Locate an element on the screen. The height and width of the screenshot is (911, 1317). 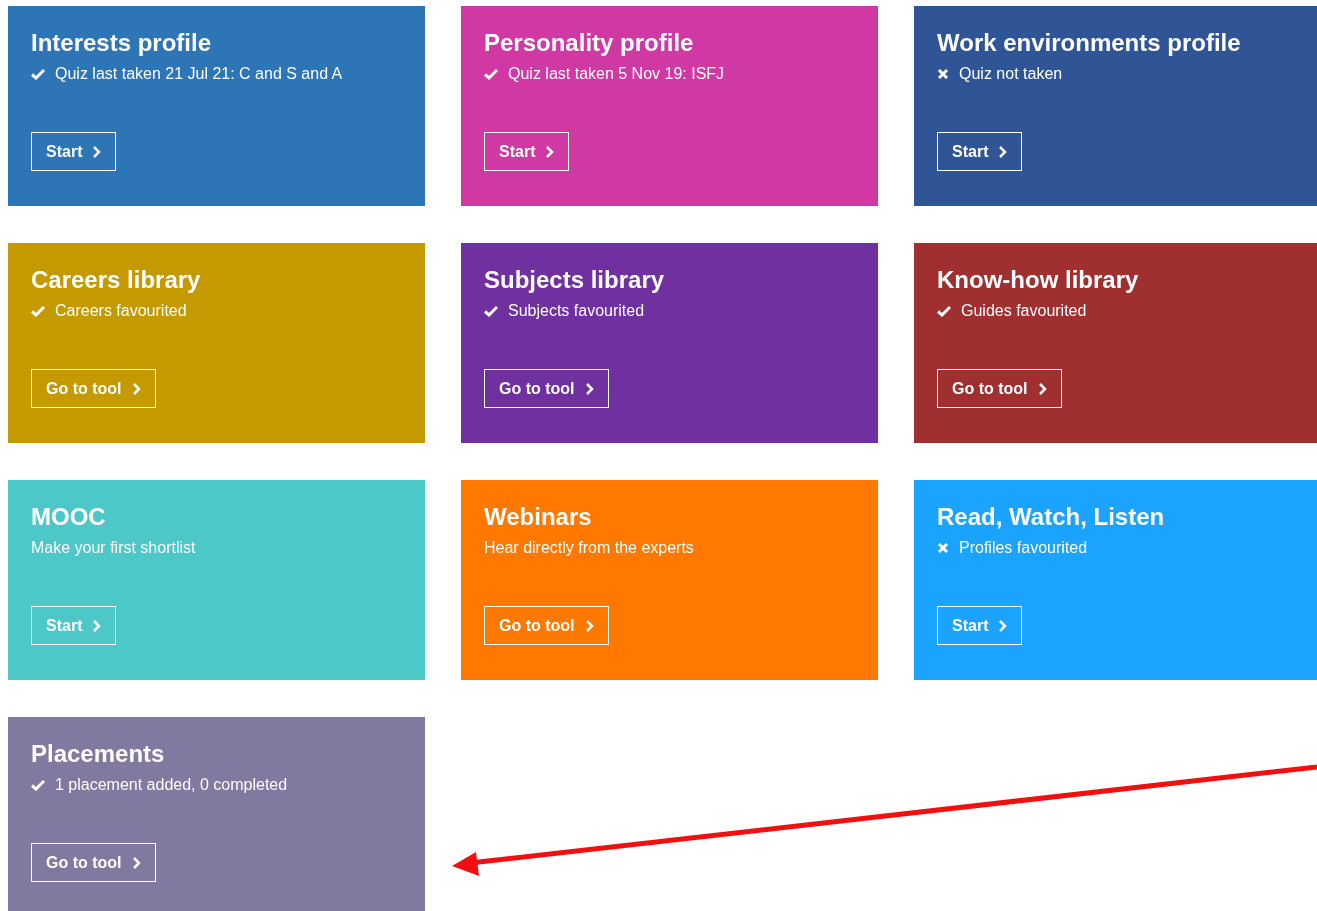
card-title: Webinars is located at coordinates (538, 517).